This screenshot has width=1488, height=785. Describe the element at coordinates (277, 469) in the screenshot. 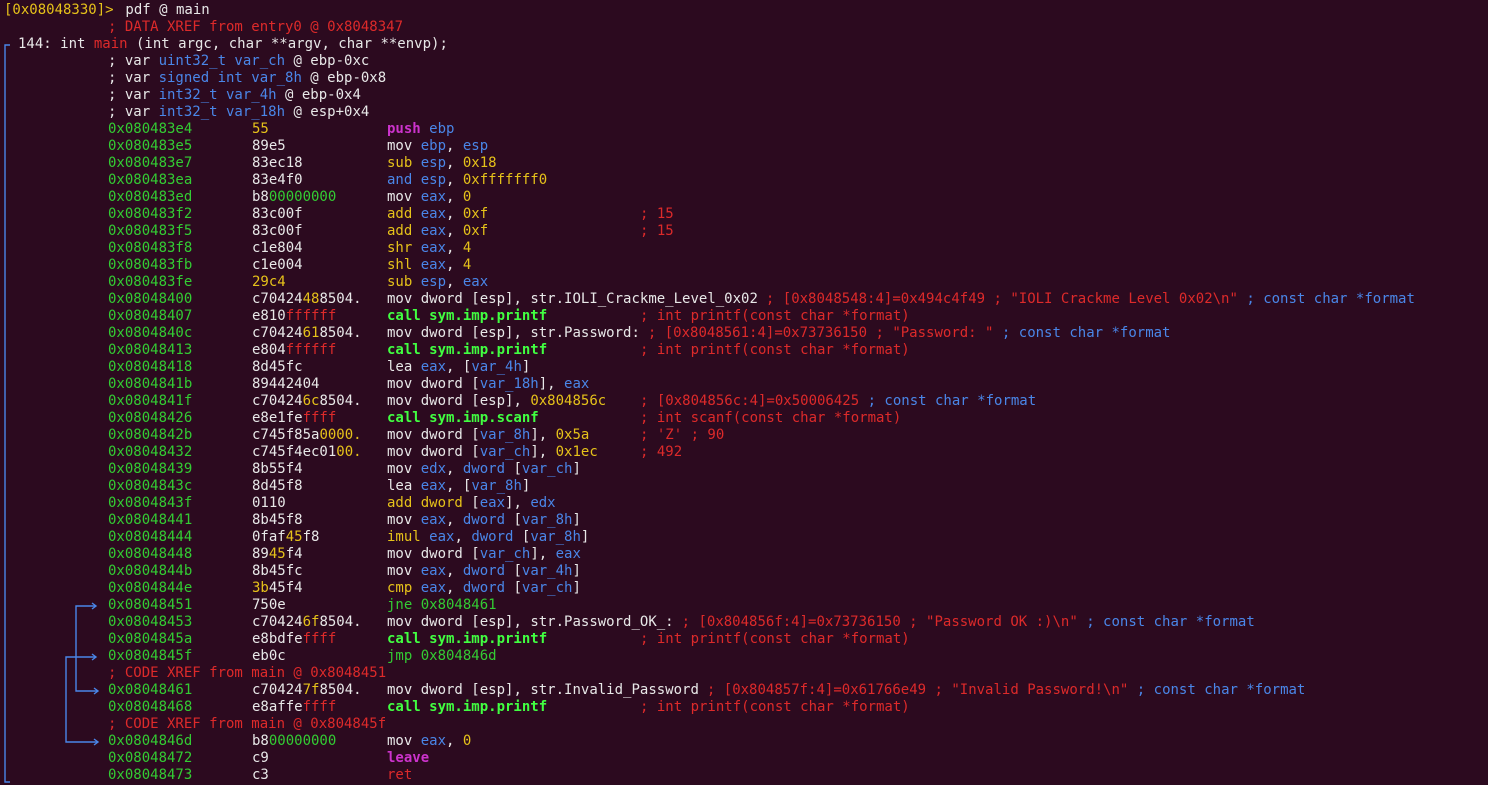

I see `opcode-bytes: 8b55f4` at that location.